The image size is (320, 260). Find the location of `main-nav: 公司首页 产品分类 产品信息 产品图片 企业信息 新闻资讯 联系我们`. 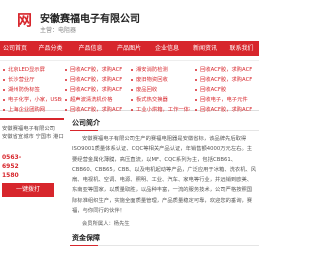

main-nav: 公司首页 产品分类 产品信息 产品图片 企业信息 新闻资讯 联系我们 is located at coordinates (129, 48).